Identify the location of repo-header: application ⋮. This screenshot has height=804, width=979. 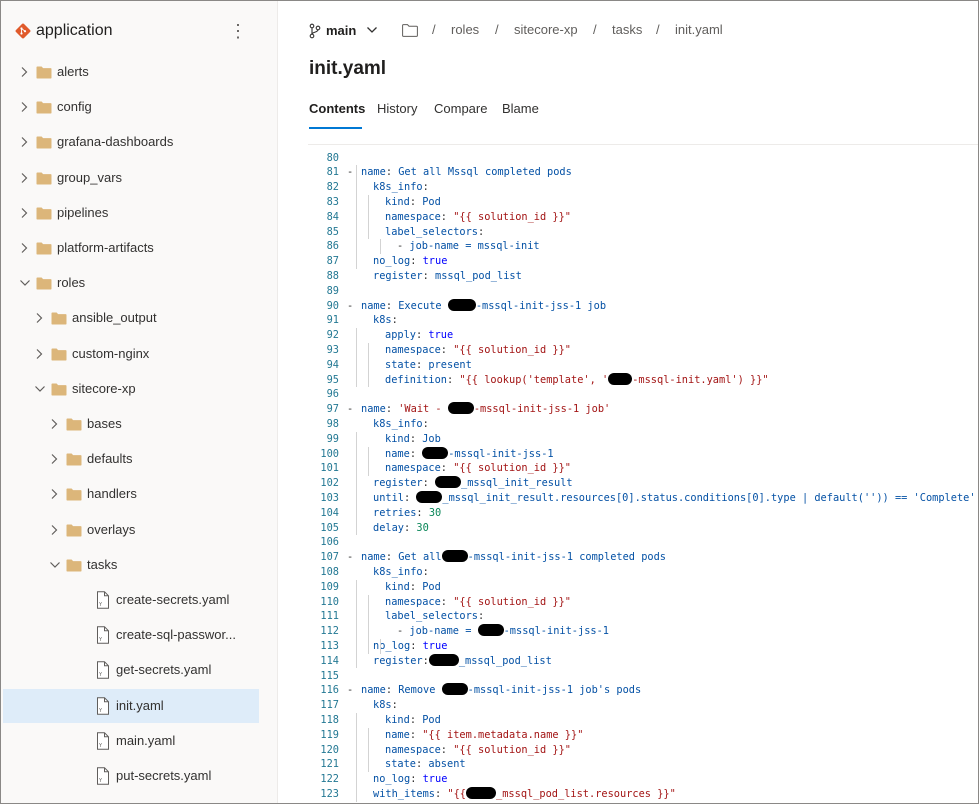
(139, 31).